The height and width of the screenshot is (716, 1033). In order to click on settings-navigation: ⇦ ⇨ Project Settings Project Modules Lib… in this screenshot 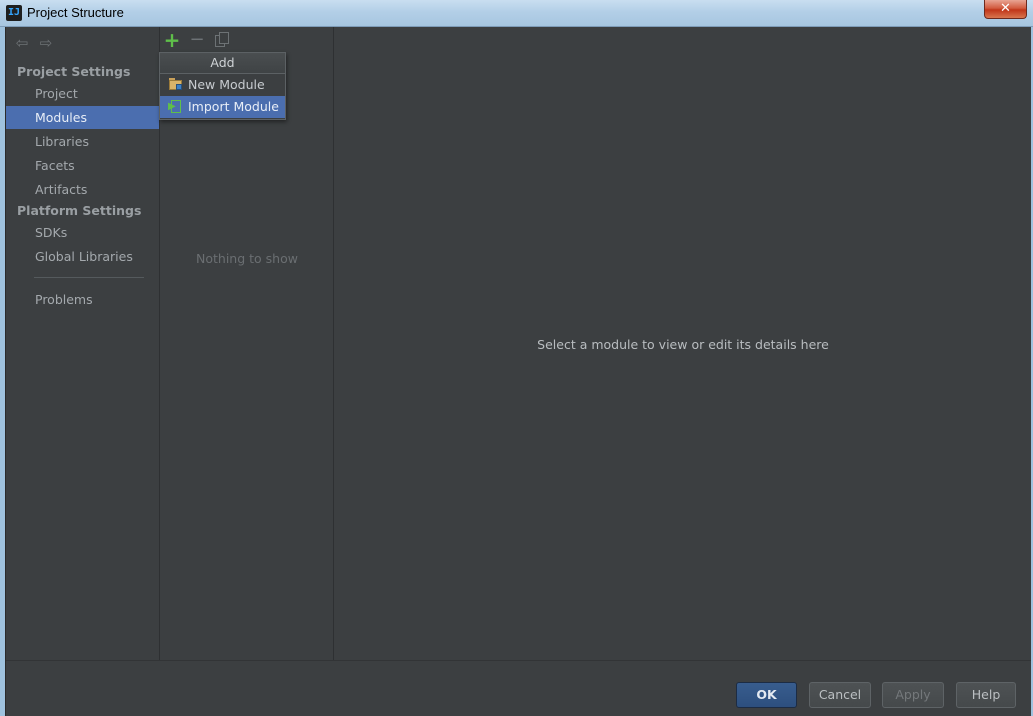, I will do `click(83, 343)`.